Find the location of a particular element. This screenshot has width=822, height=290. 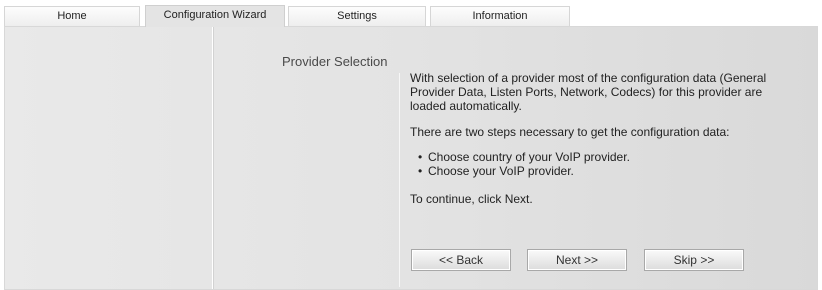

step-text: Choose your VoIP provider. is located at coordinates (501, 171).